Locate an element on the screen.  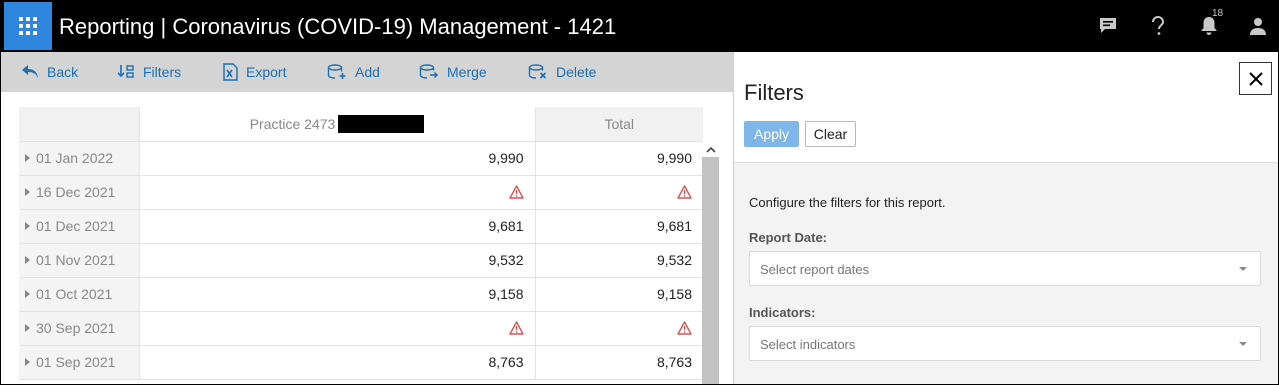
table-row: 01 Sep 2021 8,763 8,763 is located at coordinates (361, 362).